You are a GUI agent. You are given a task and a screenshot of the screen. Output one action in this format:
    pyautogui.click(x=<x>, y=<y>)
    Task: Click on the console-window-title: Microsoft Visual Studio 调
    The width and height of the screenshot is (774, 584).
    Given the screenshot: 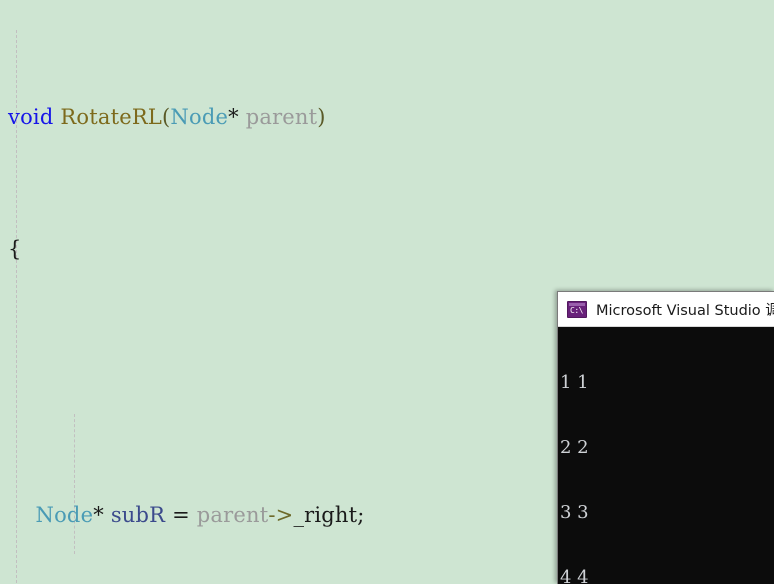 What is the action you would take?
    pyautogui.click(x=685, y=310)
    